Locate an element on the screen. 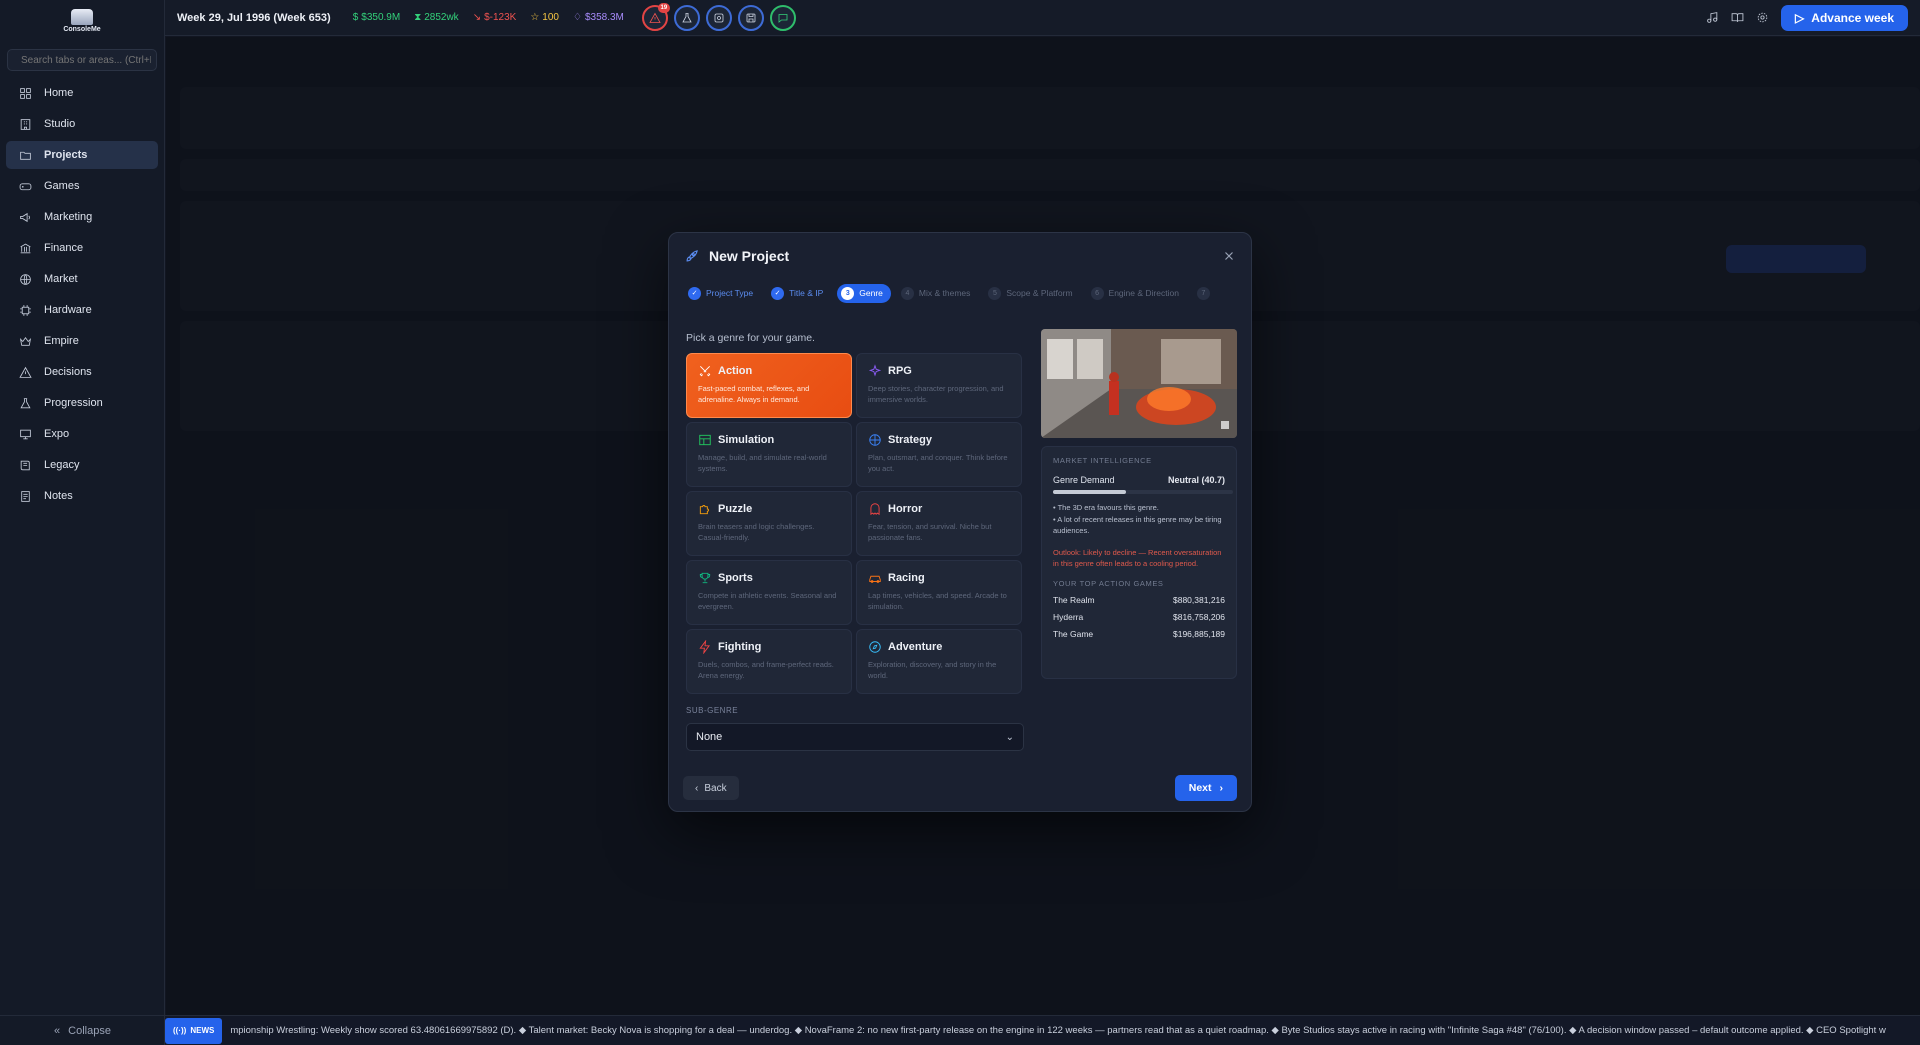 The image size is (1920, 1045). weekly-cashflow-value: $-123K is located at coordinates (500, 17).